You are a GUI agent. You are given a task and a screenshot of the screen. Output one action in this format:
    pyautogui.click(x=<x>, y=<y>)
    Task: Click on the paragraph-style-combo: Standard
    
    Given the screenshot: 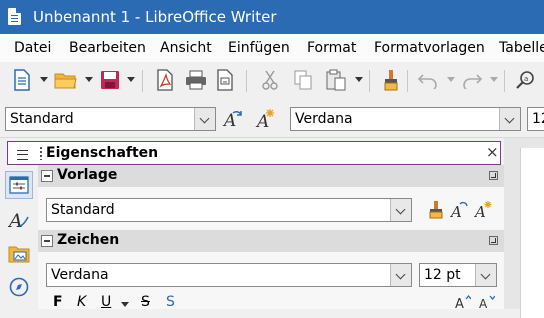 What is the action you would take?
    pyautogui.click(x=110, y=119)
    